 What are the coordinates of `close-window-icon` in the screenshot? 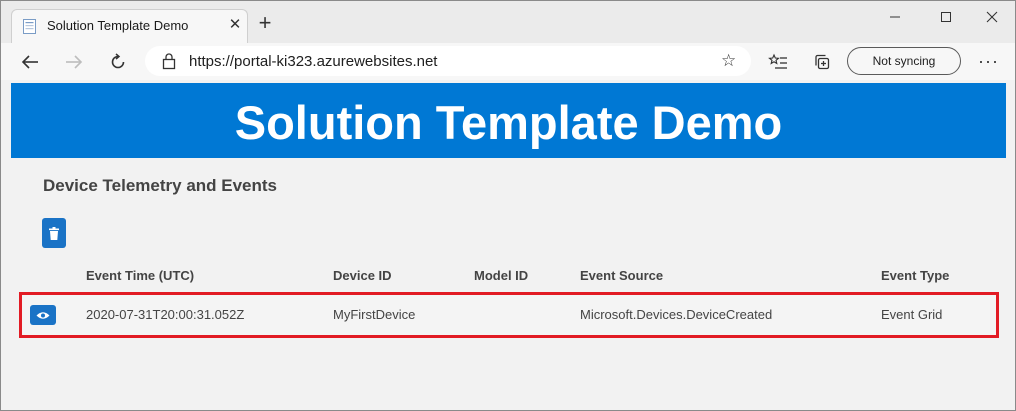 It's located at (992, 17).